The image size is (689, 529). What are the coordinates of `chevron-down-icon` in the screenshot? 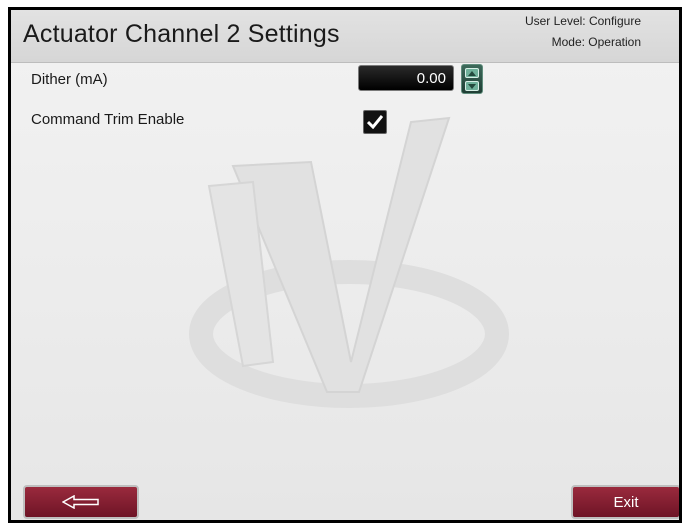 It's located at (472, 86).